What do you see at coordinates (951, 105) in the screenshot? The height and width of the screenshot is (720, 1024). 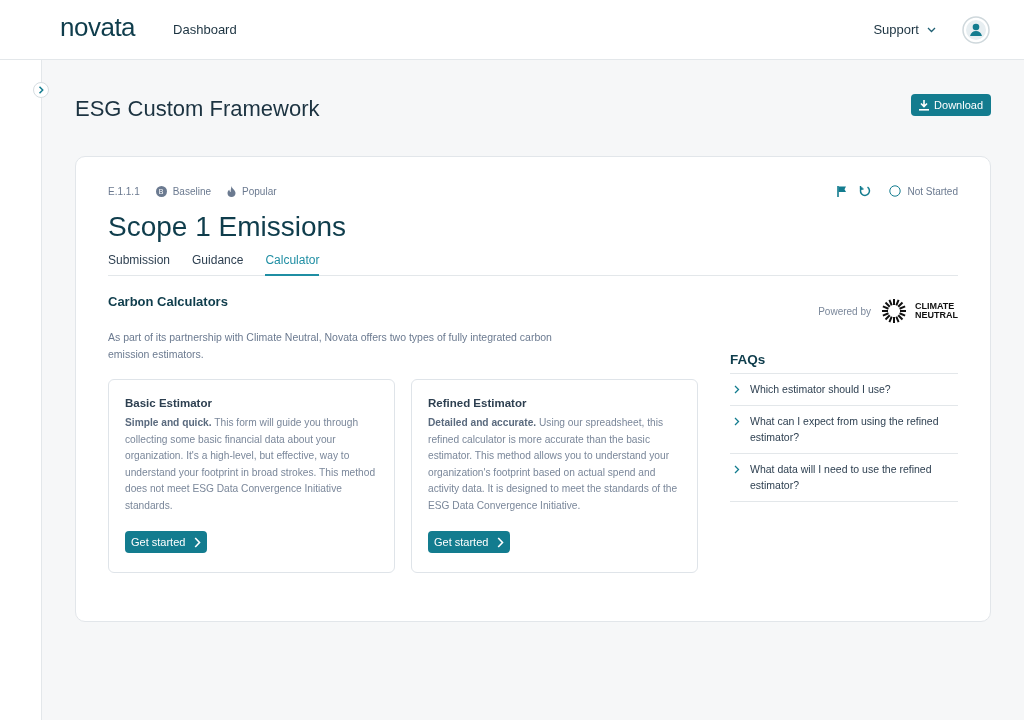 I see `download-button: Download` at bounding box center [951, 105].